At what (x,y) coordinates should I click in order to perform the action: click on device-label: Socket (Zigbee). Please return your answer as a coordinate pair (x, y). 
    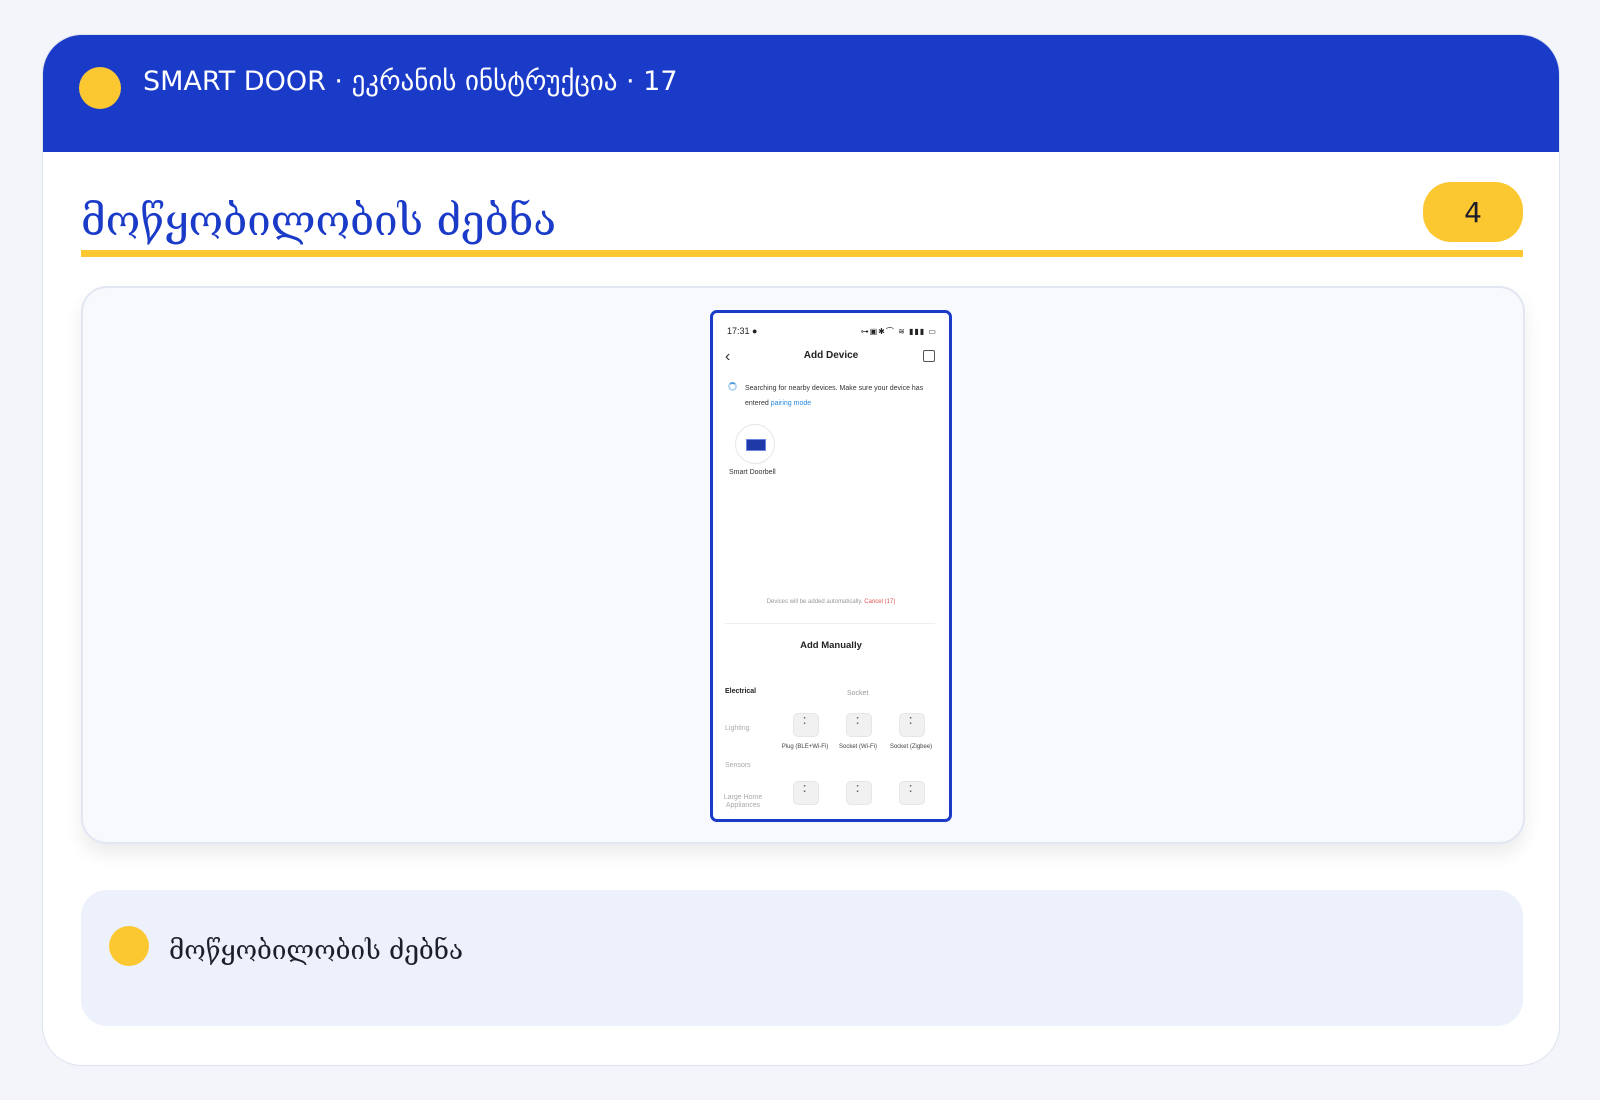
    Looking at the image, I should click on (911, 747).